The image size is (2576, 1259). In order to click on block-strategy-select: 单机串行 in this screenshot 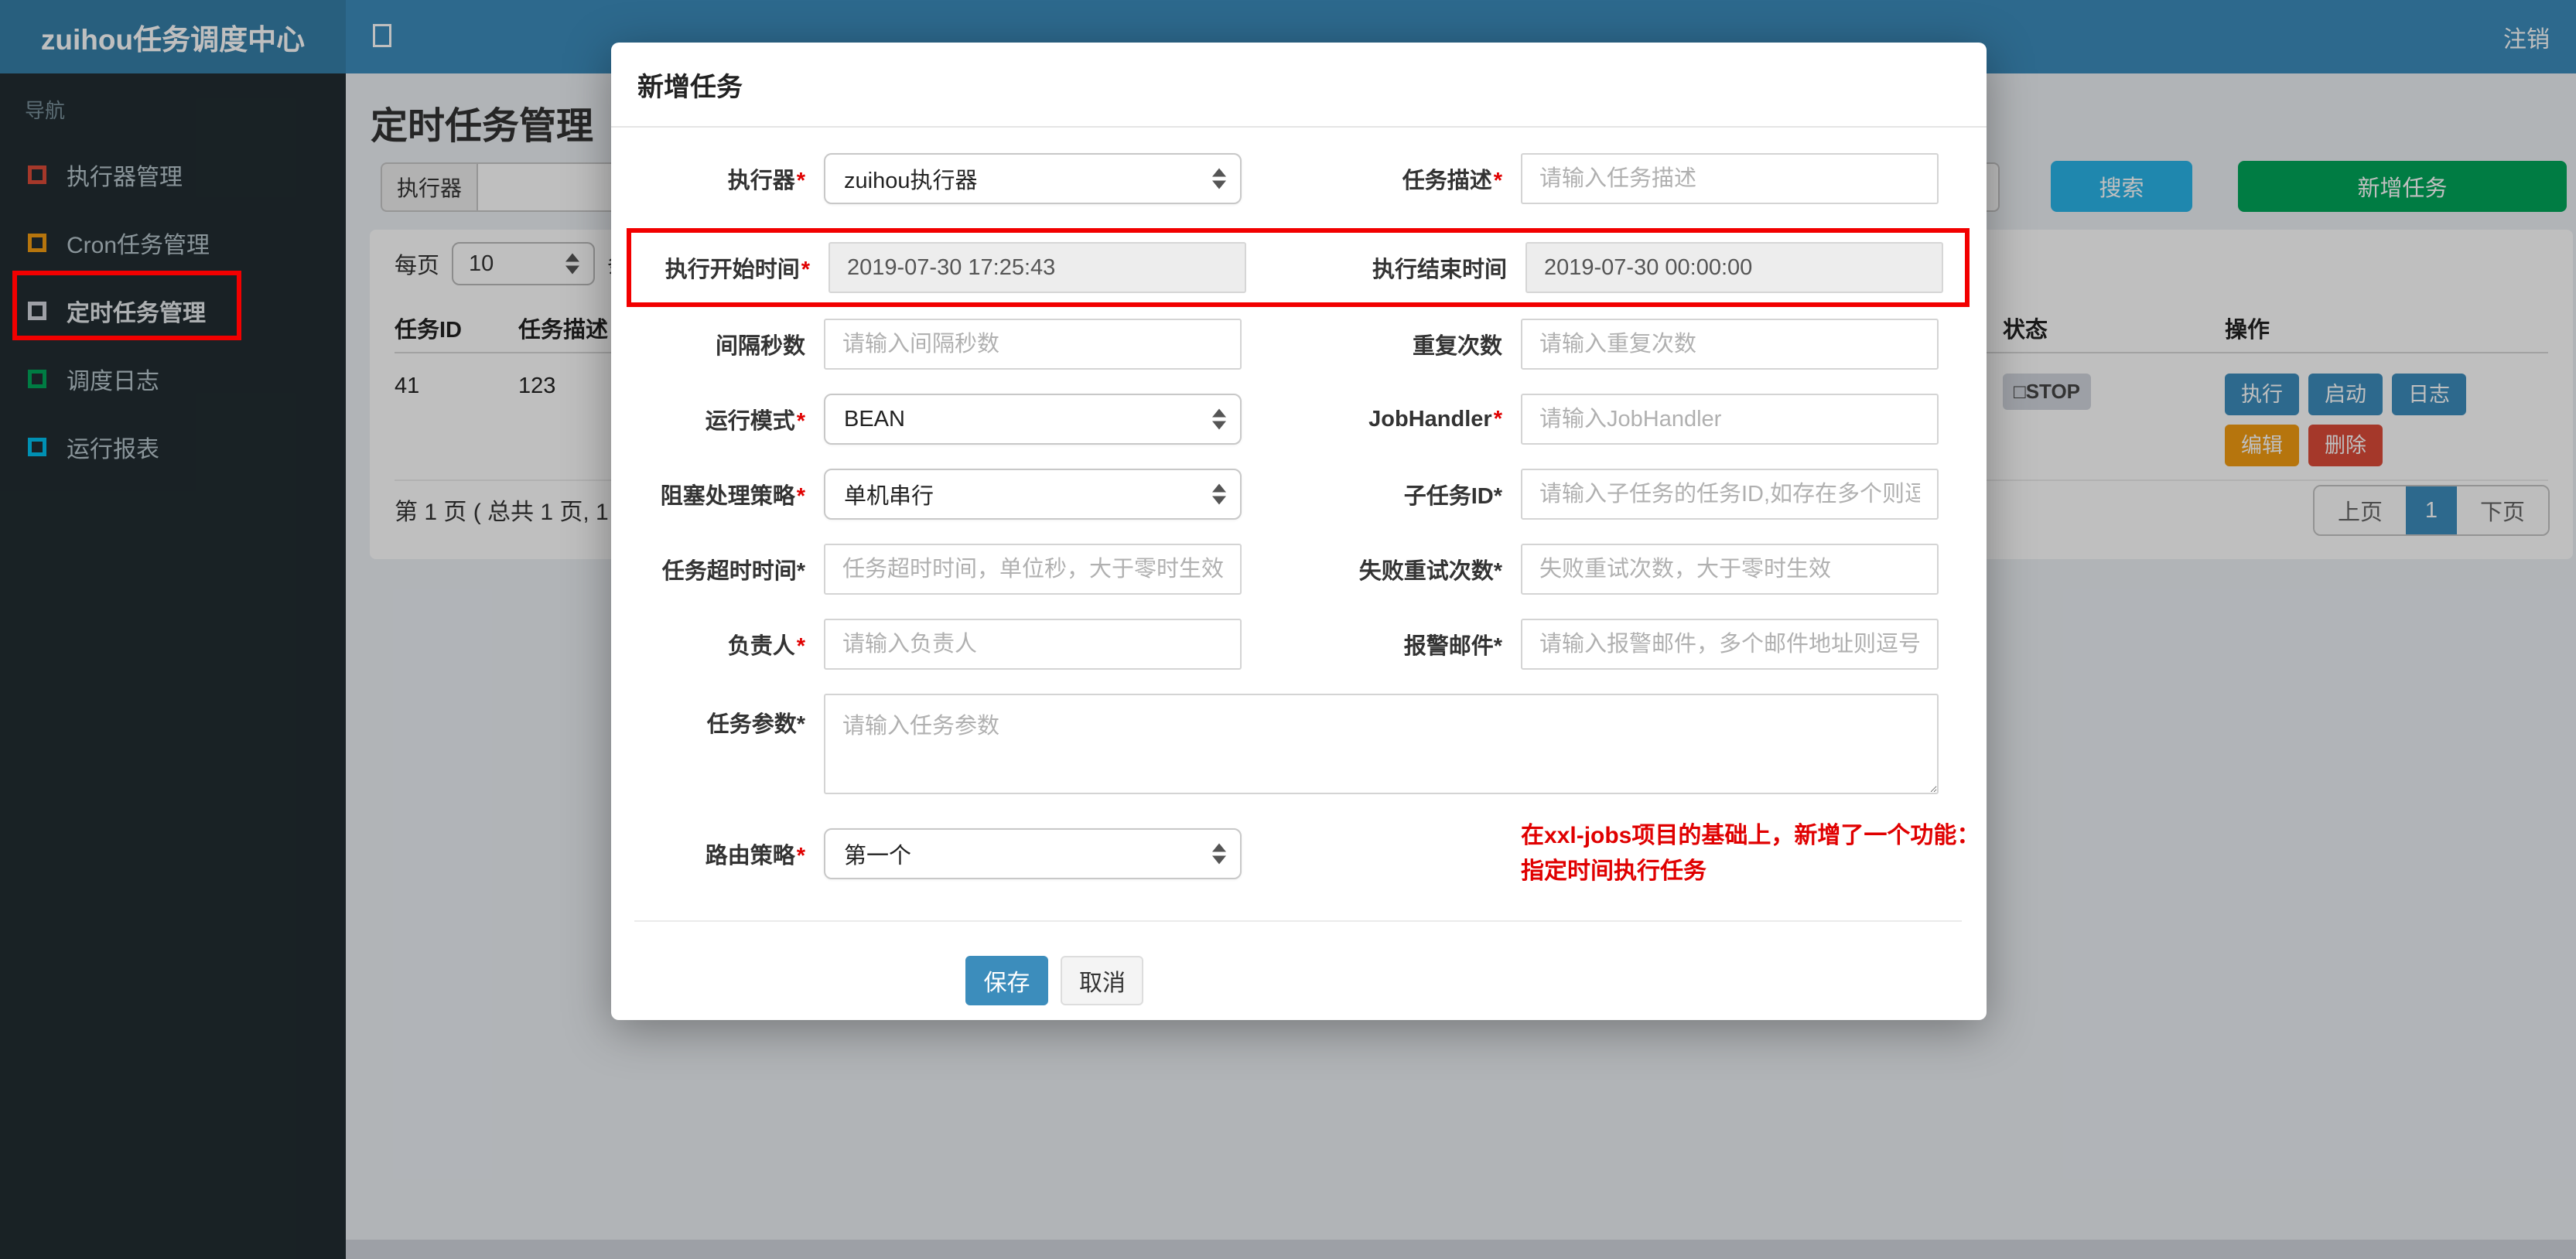, I will do `click(1033, 495)`.